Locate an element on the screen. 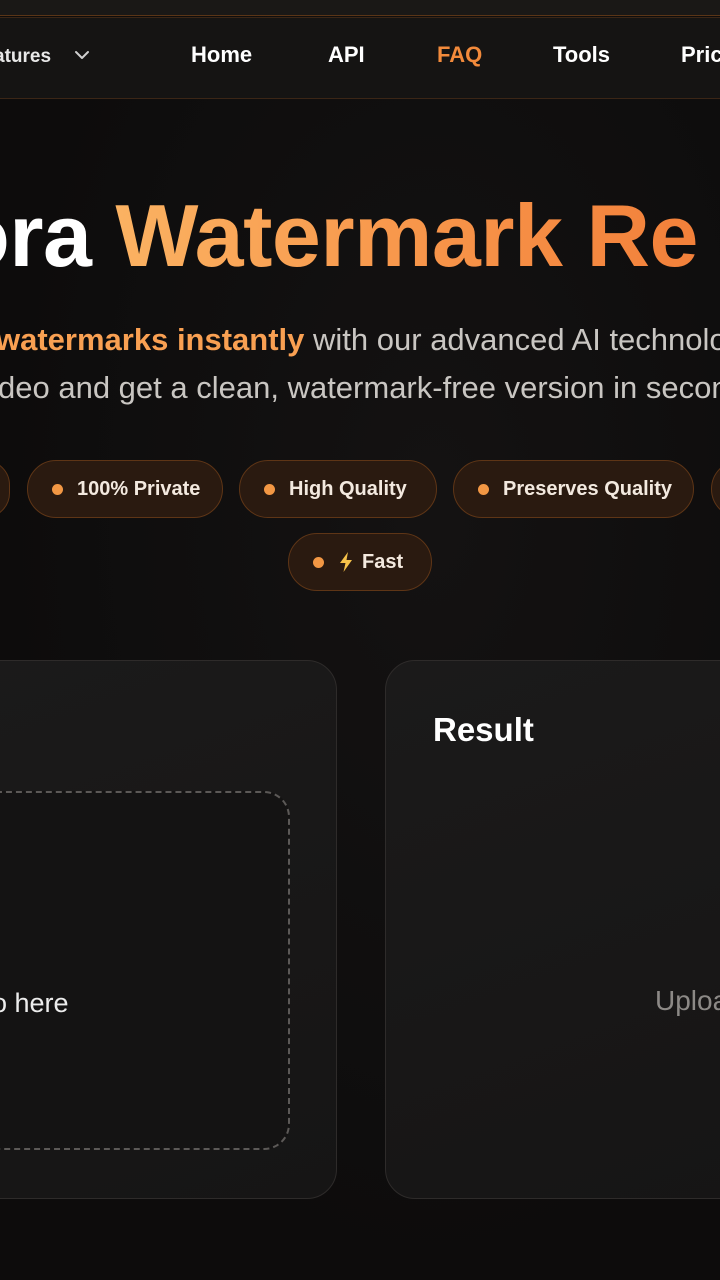 This screenshot has width=720, height=1280. nav-pricing-link: Pric is located at coordinates (700, 55).